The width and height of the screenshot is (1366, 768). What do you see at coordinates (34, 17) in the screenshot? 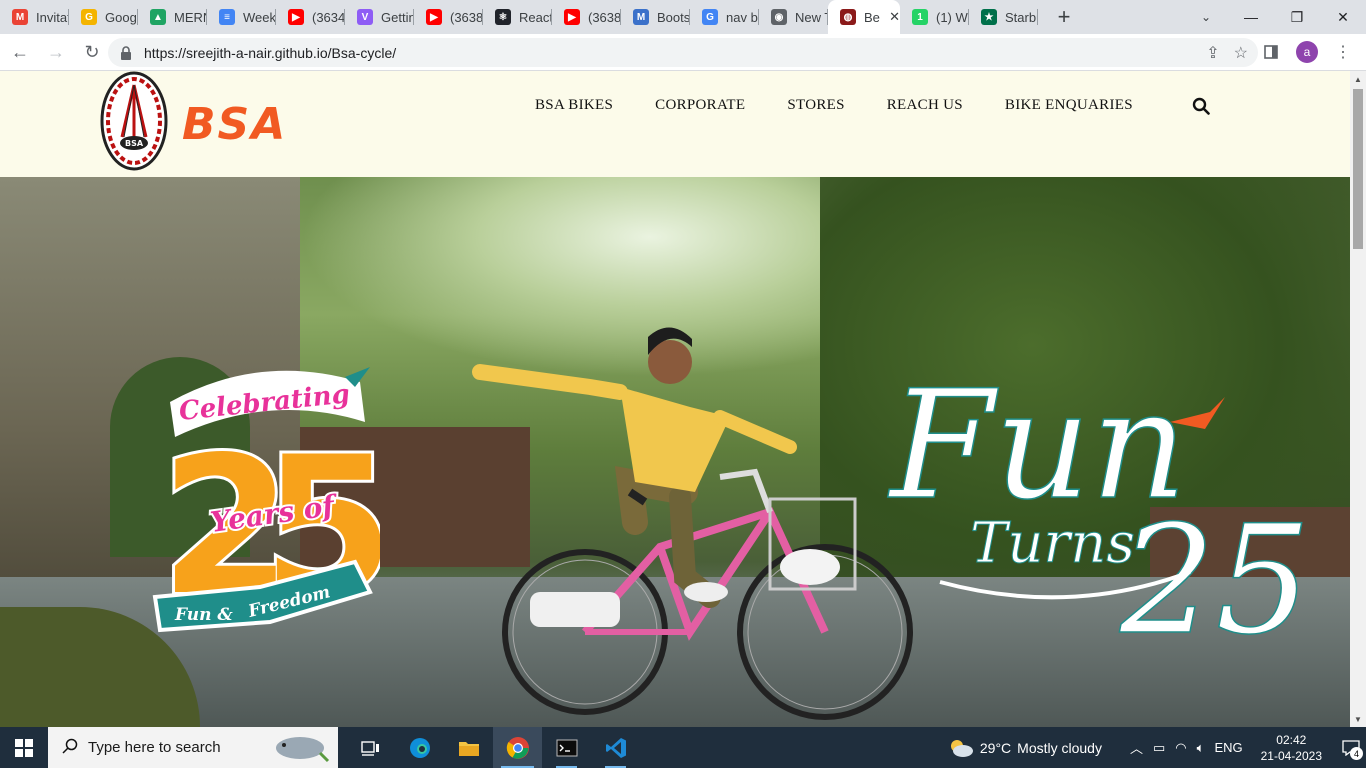
I see `browser-tab: M Invitati` at bounding box center [34, 17].